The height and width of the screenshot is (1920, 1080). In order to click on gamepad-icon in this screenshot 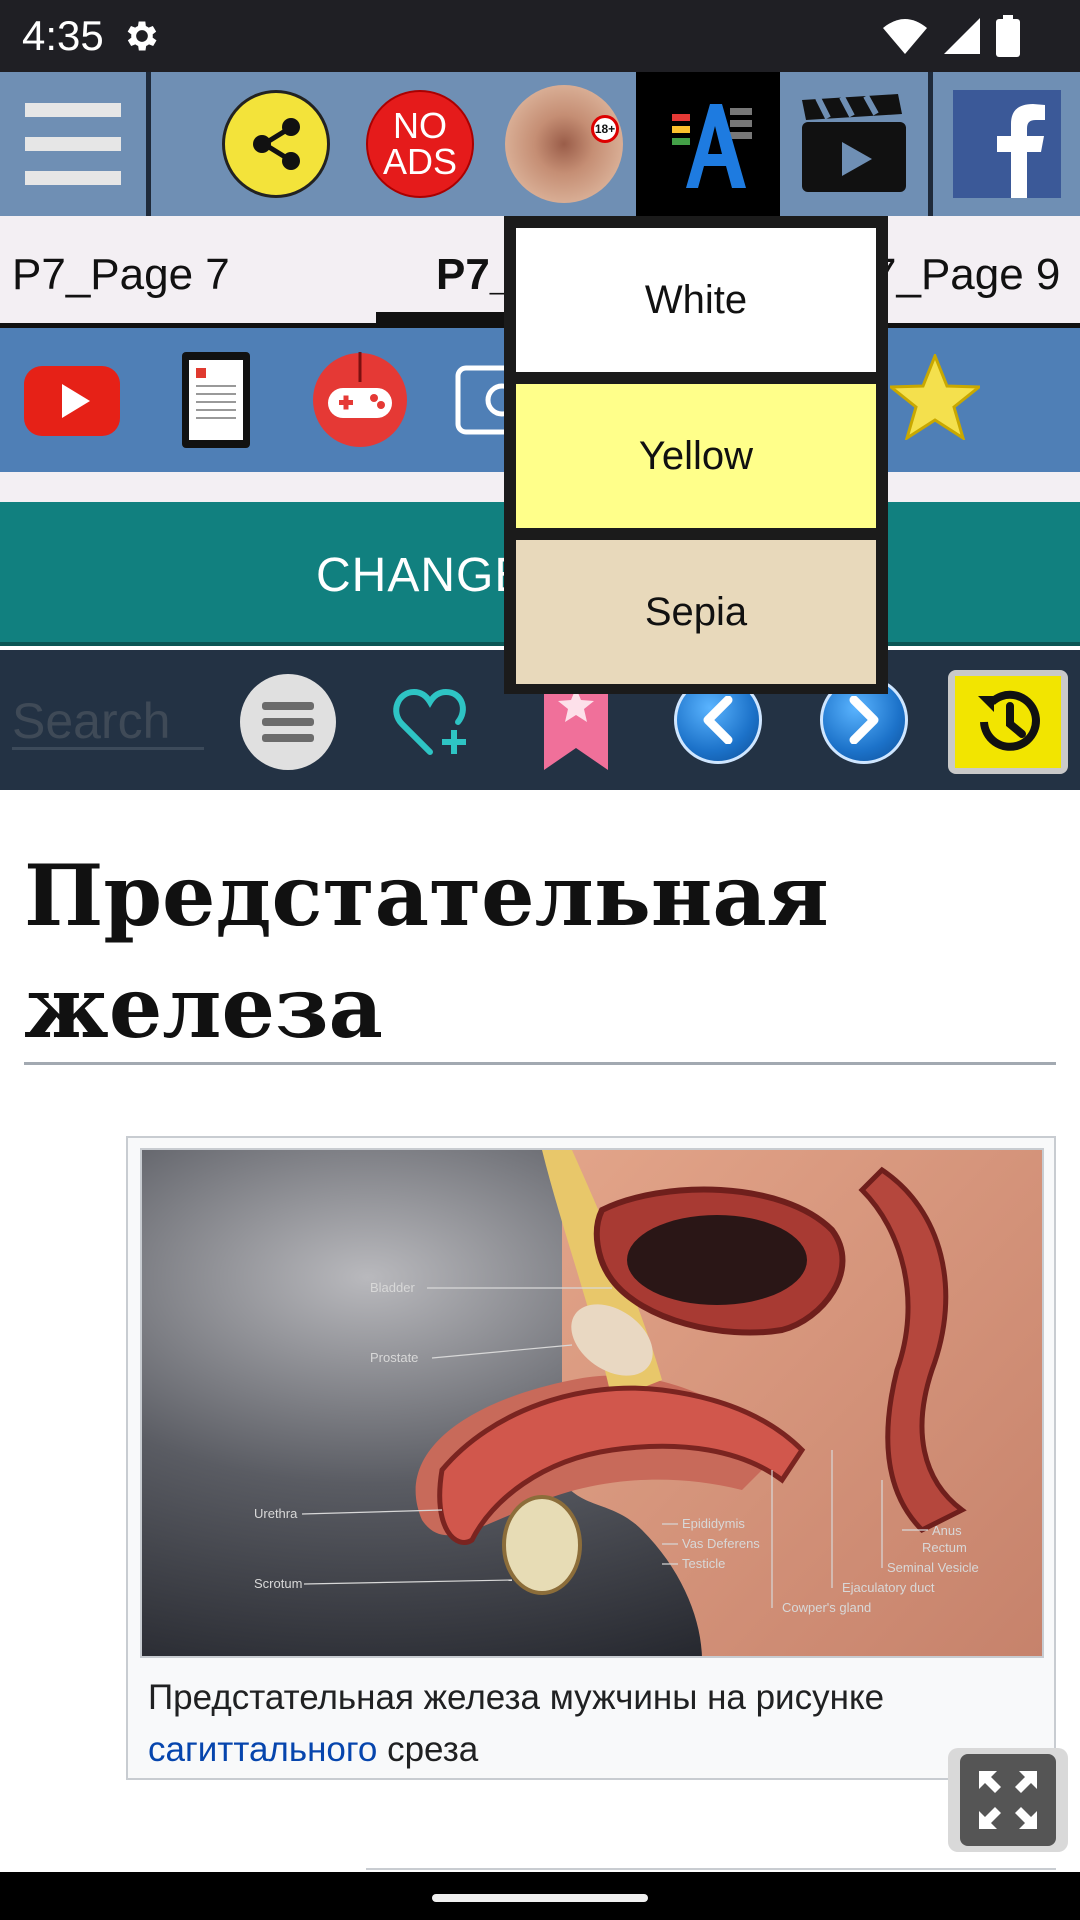, I will do `click(360, 399)`.